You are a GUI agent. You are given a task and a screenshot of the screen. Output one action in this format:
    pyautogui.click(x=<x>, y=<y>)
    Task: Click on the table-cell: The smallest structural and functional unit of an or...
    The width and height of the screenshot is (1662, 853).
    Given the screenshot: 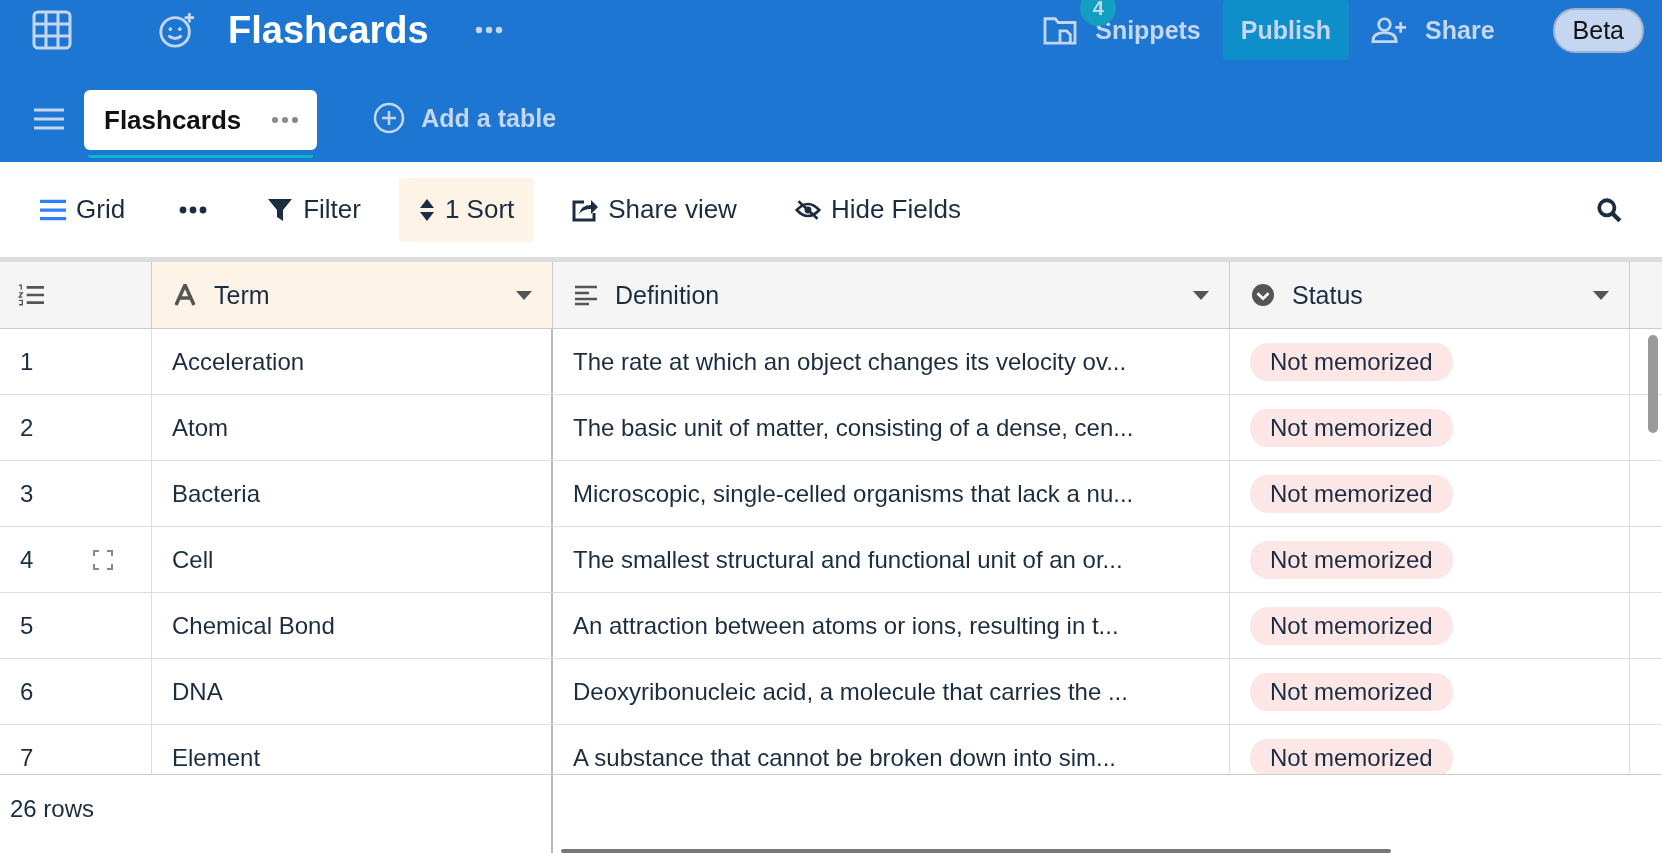 What is the action you would take?
    pyautogui.click(x=891, y=559)
    